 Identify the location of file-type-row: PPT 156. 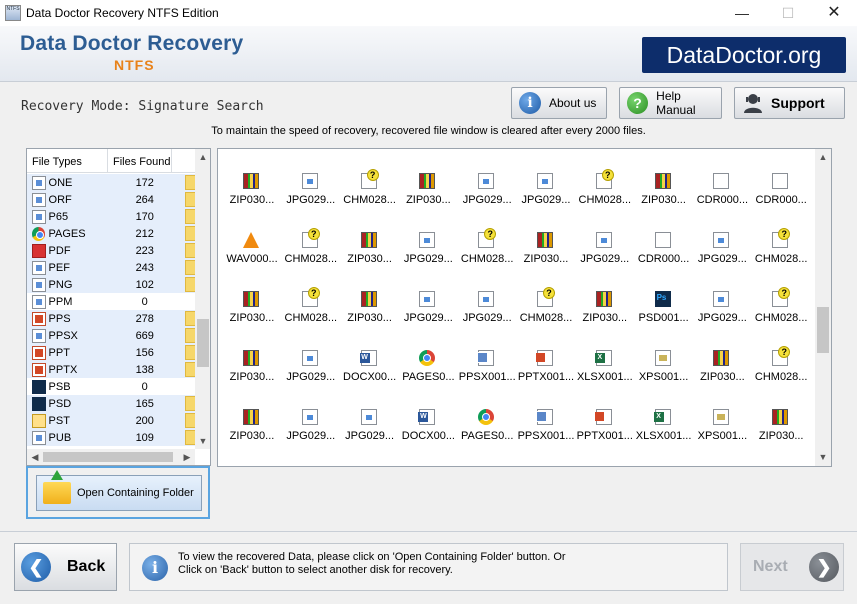
(112, 352).